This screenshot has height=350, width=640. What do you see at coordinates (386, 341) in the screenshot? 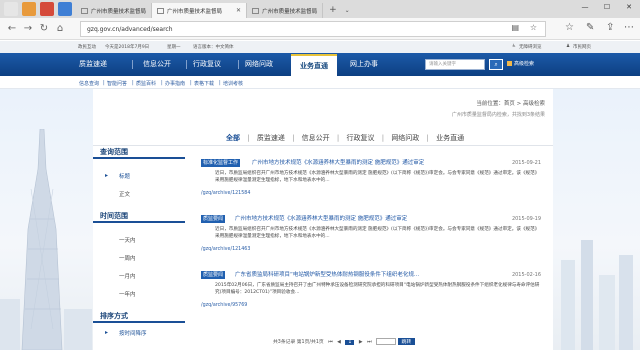
I see `page-number-input` at bounding box center [386, 341].